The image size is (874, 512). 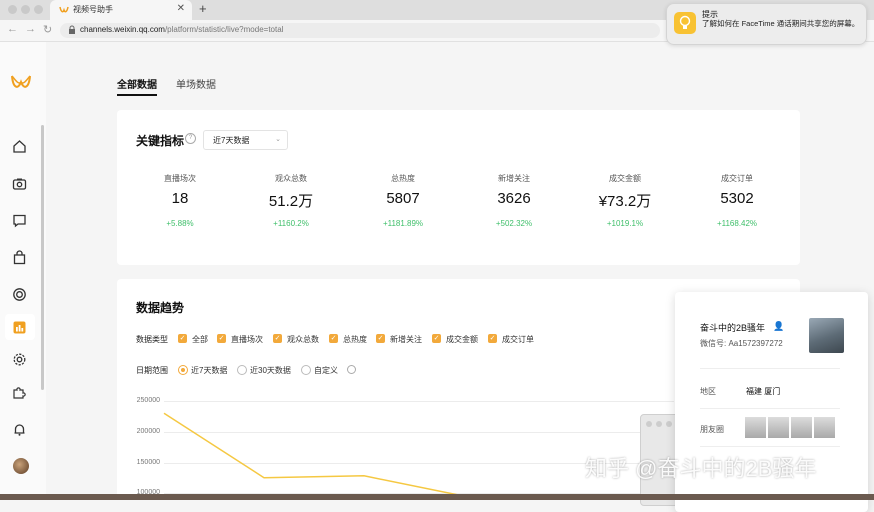 I want to click on tab-single-data: 单场数据, so click(x=196, y=83).